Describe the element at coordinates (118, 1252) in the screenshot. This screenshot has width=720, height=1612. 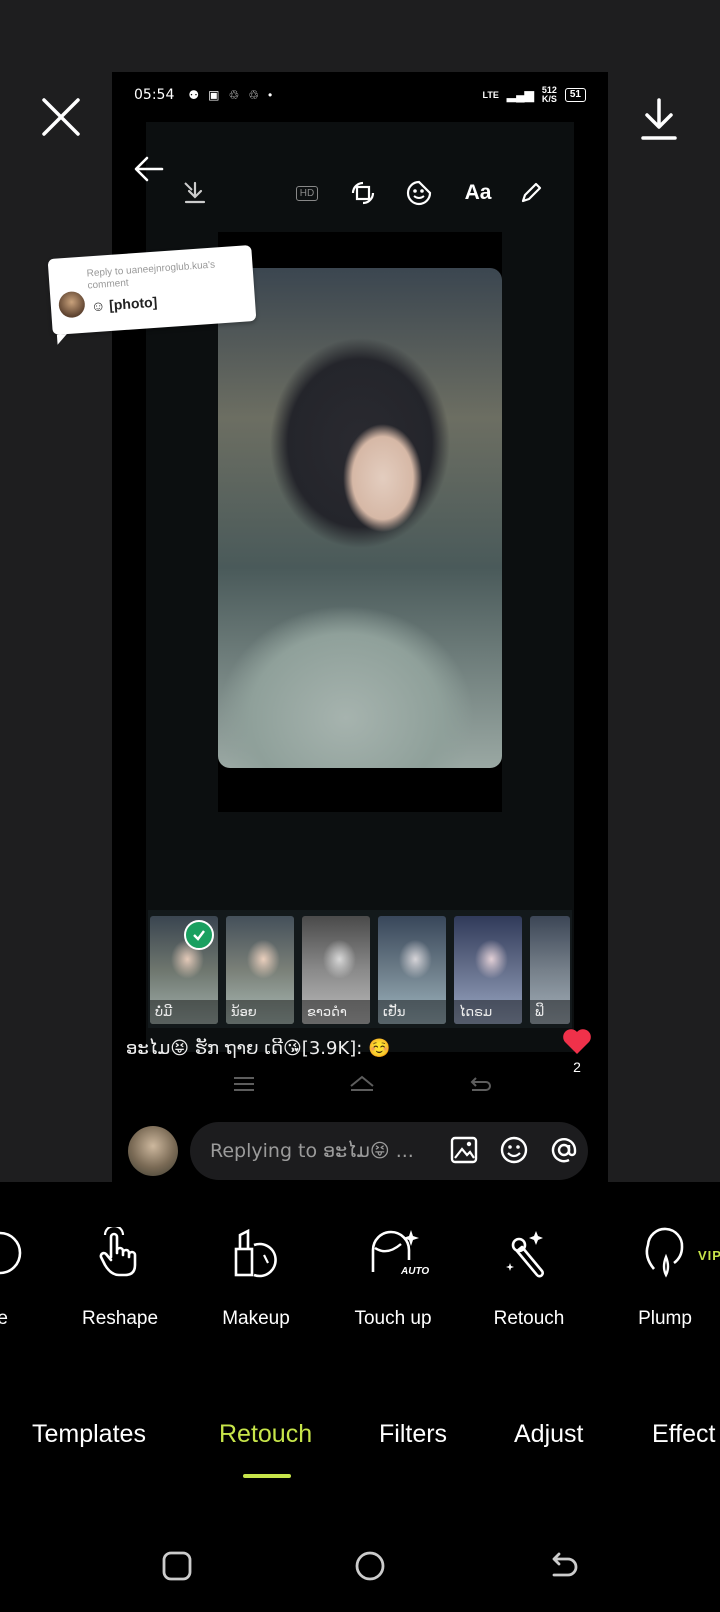
I see `hand-touch-icon` at that location.